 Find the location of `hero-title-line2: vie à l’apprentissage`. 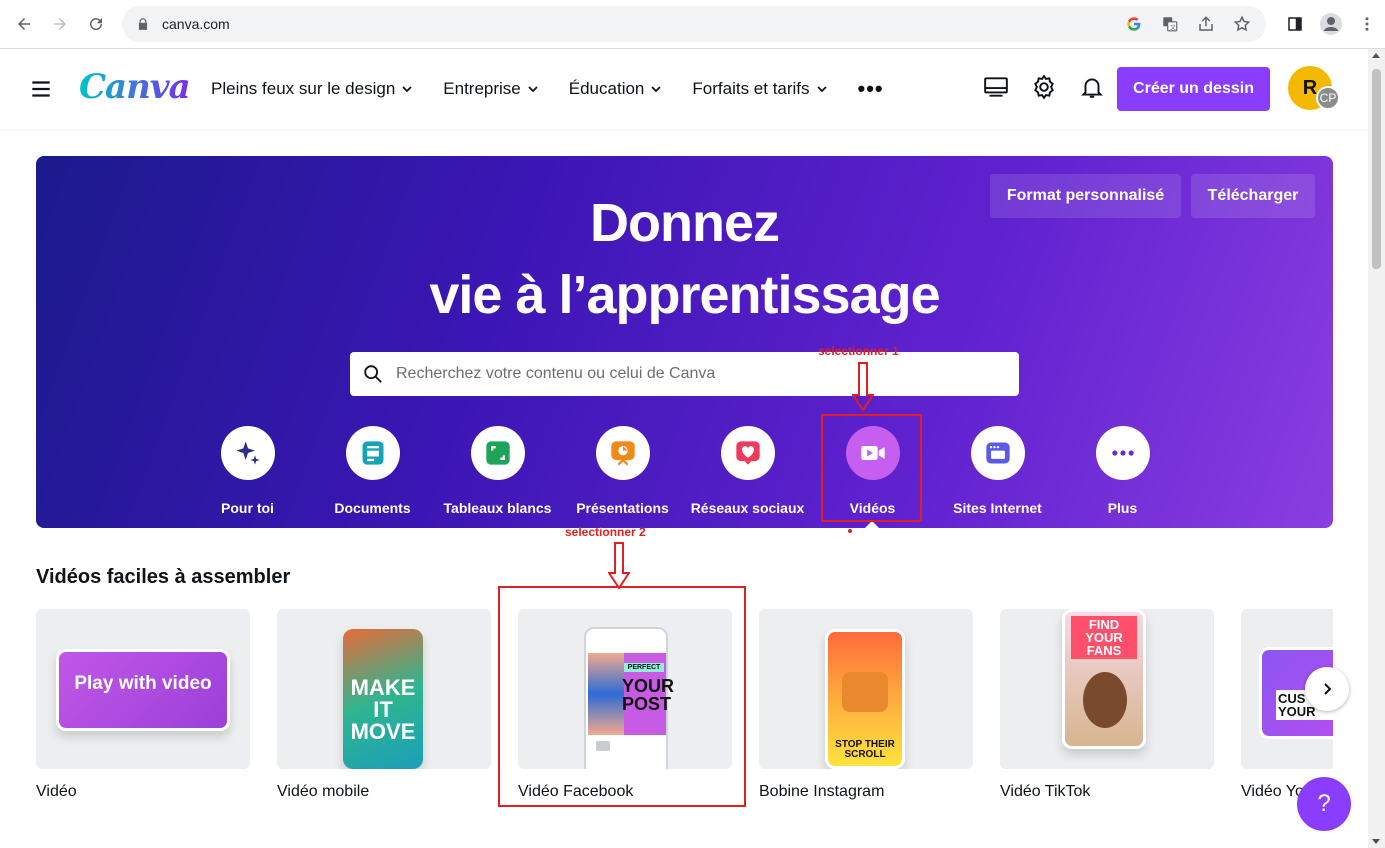

hero-title-line2: vie à l’apprentissage is located at coordinates (684, 295).